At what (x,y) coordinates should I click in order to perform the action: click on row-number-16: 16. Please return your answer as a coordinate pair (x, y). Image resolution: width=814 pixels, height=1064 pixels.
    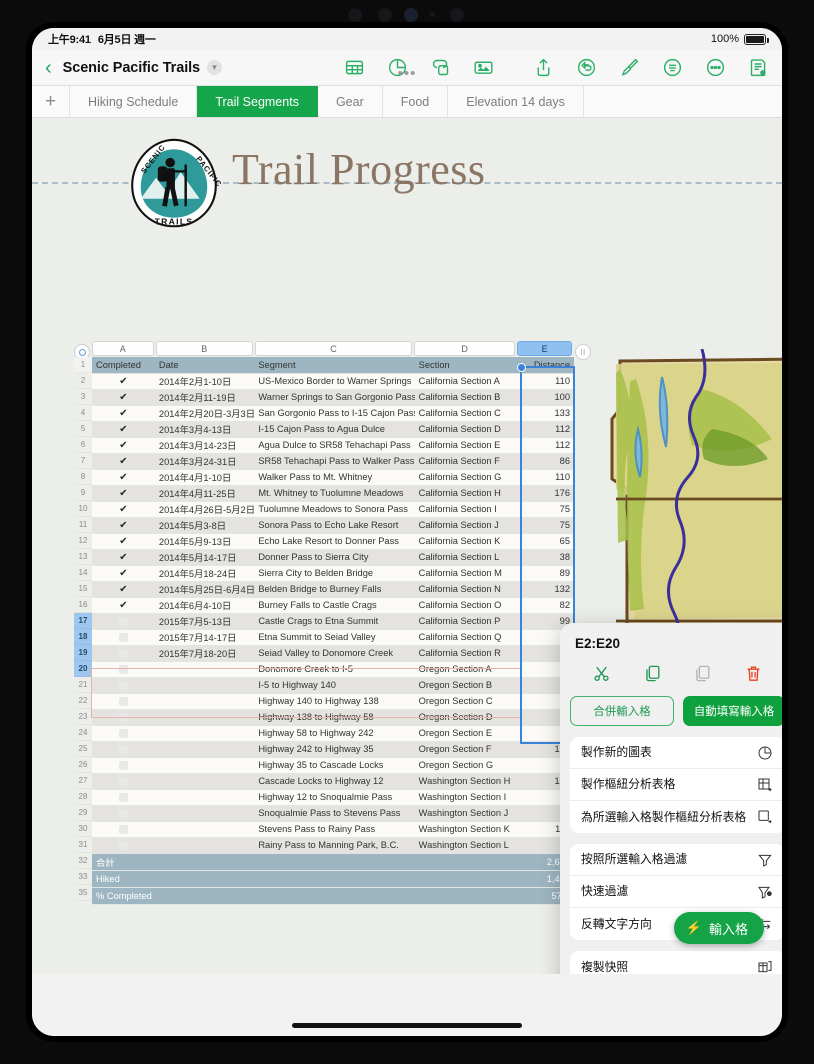
    Looking at the image, I should click on (83, 605).